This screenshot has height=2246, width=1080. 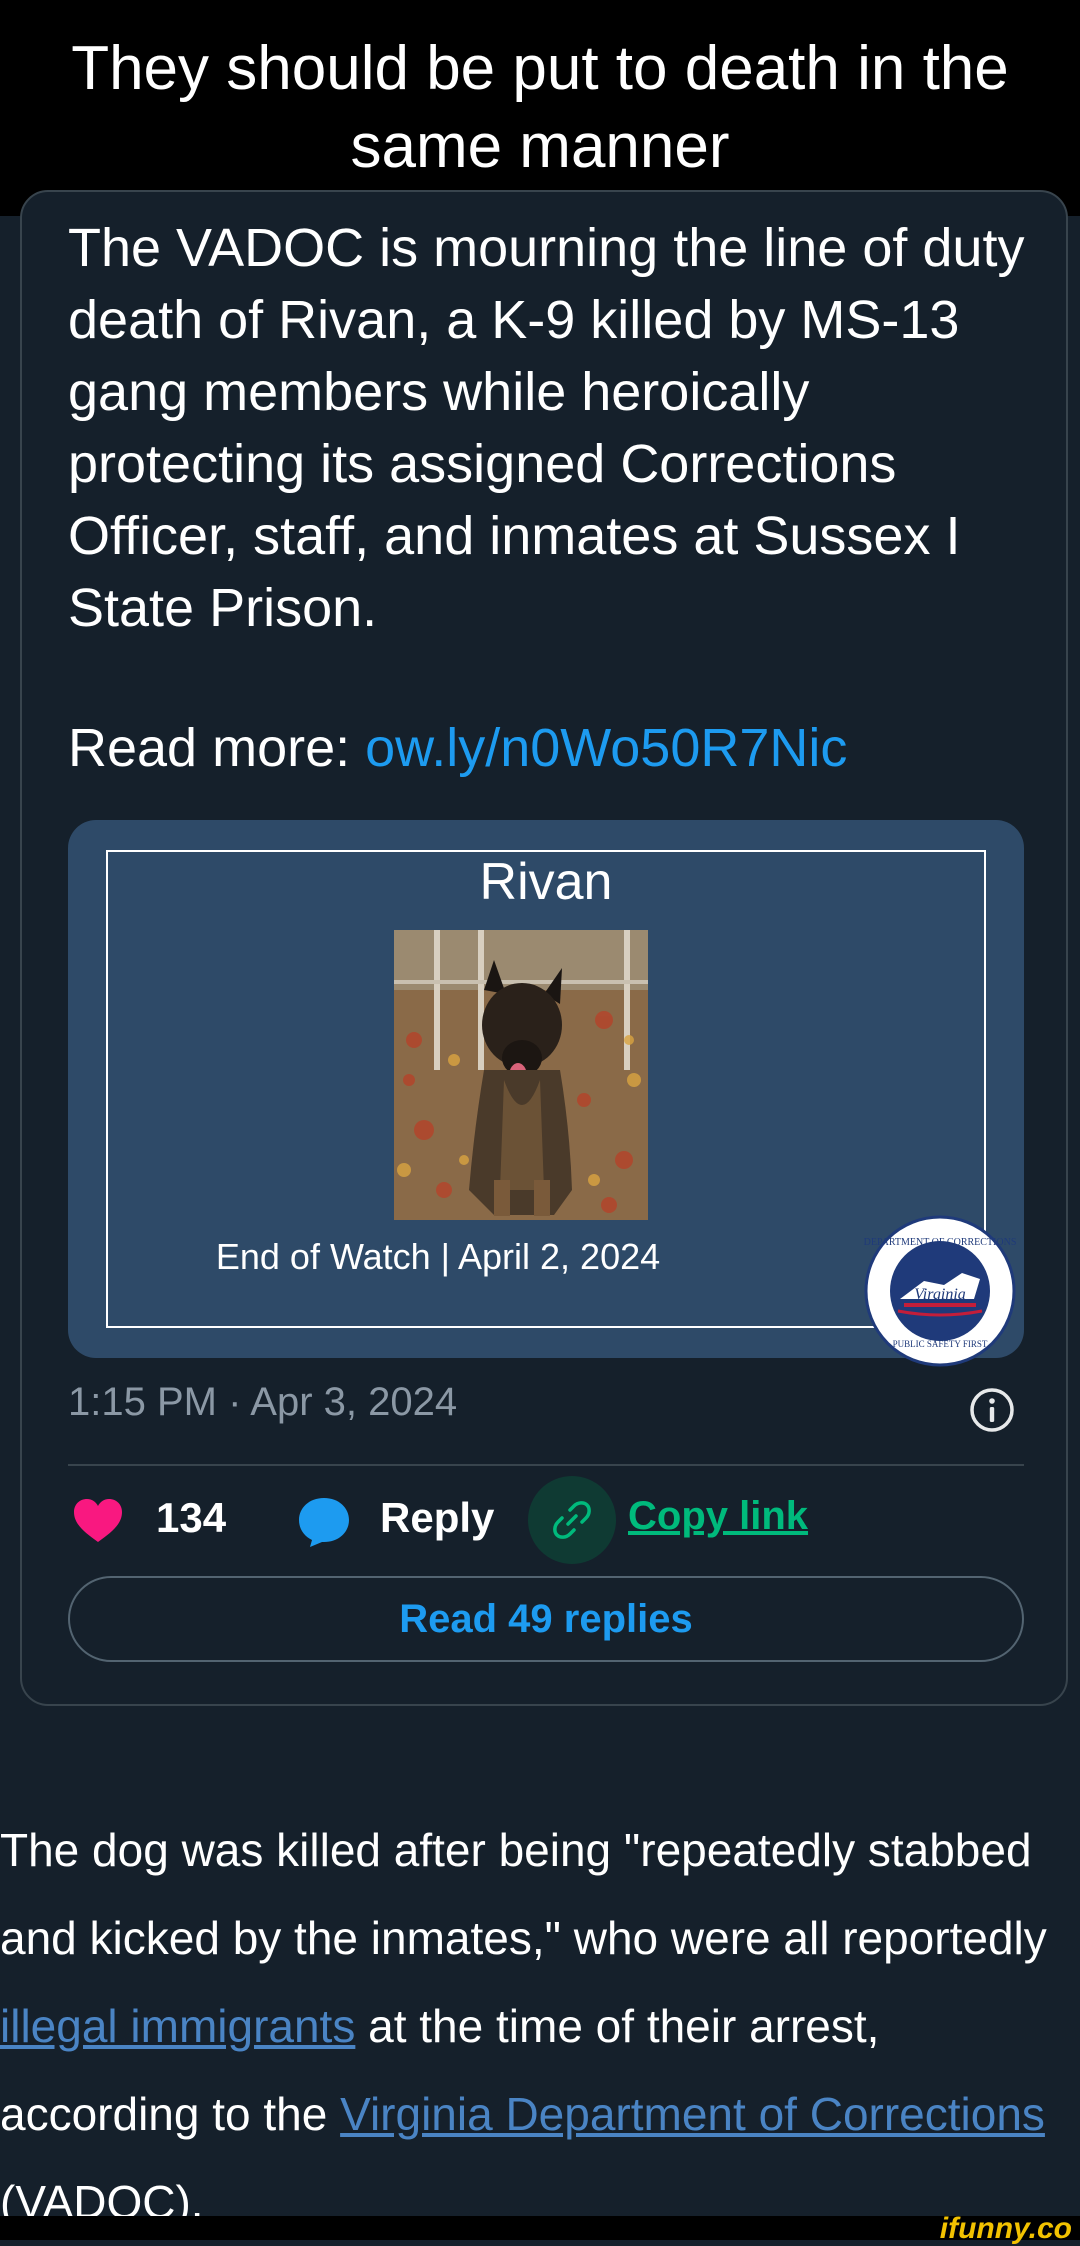 I want to click on read-more-label: Read more:, so click(x=217, y=748).